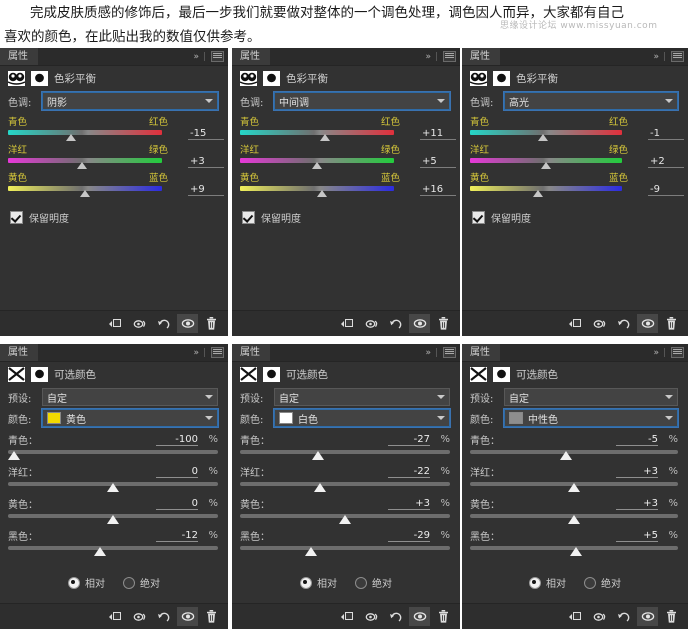 The width and height of the screenshot is (688, 629). What do you see at coordinates (666, 162) in the screenshot?
I see `slider-value: +2` at bounding box center [666, 162].